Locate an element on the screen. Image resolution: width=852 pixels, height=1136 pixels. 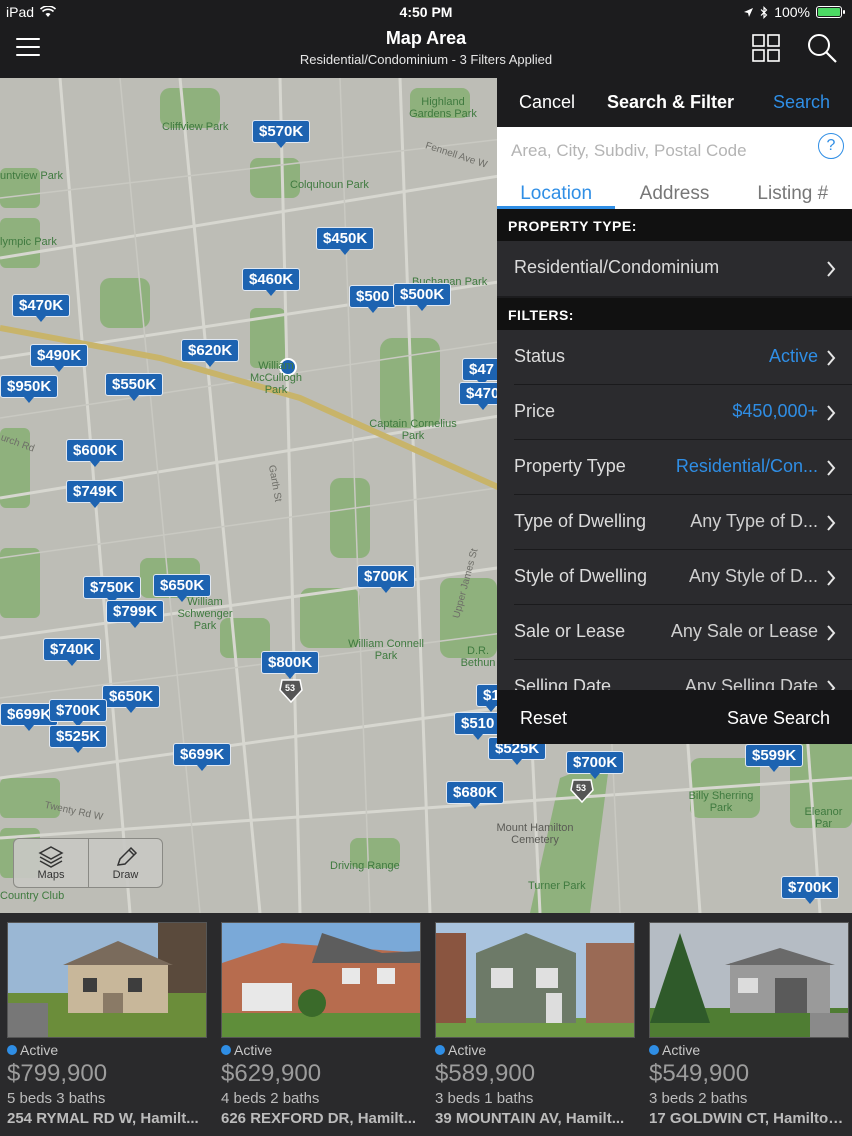
price-pin: $550K is located at coordinates (134, 387).